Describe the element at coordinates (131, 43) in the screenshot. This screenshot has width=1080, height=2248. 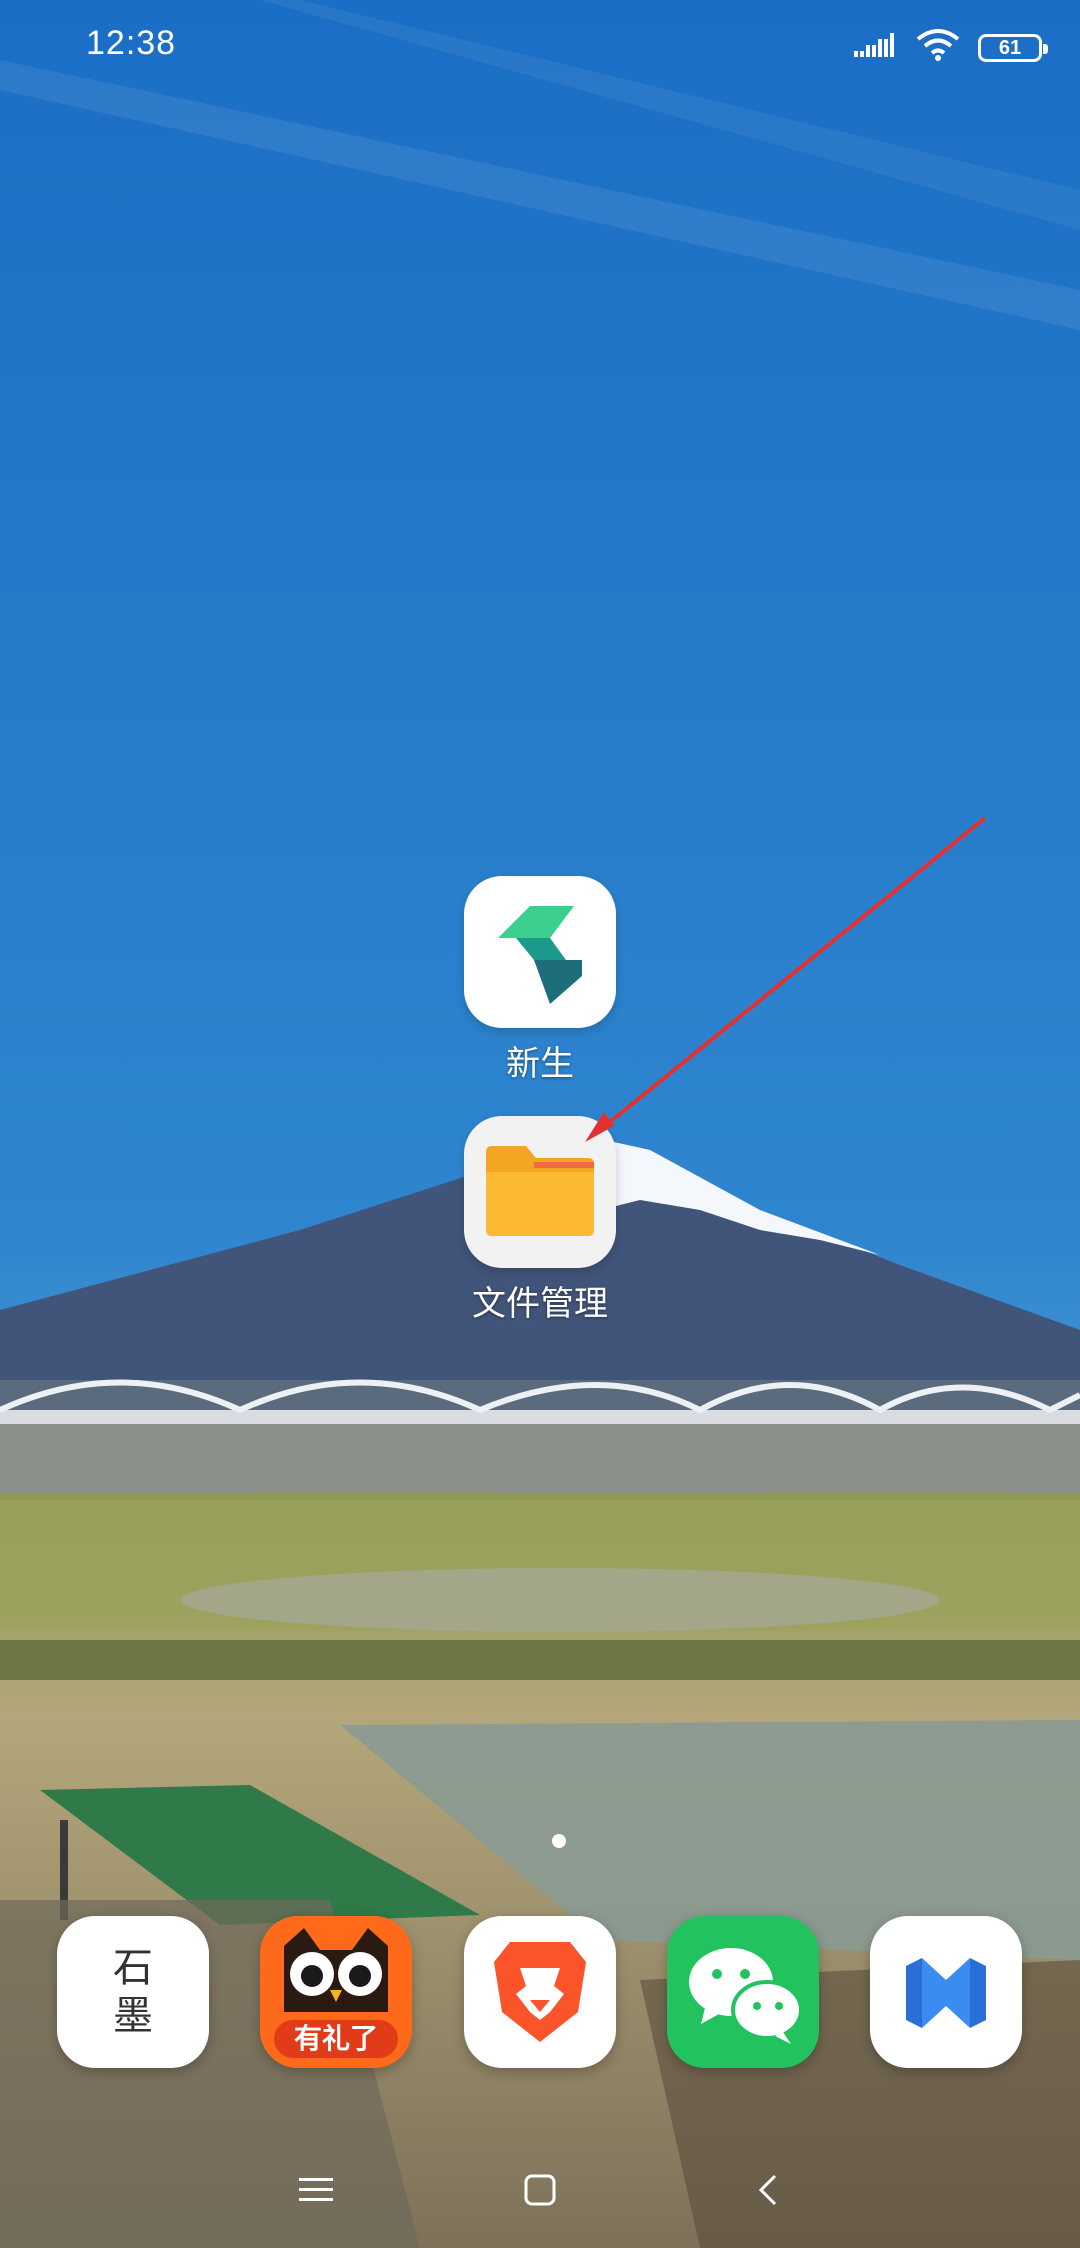
I see `status-time: 12:38` at that location.